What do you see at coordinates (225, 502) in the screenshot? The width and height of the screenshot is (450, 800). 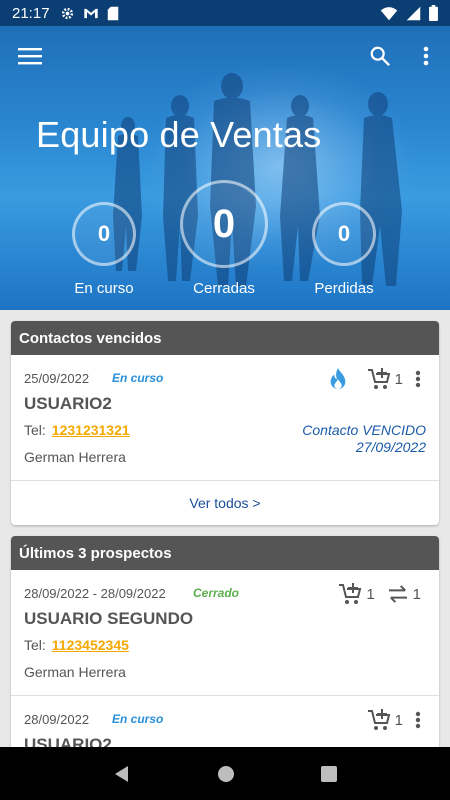 I see `see-all-link: Ver todos >` at bounding box center [225, 502].